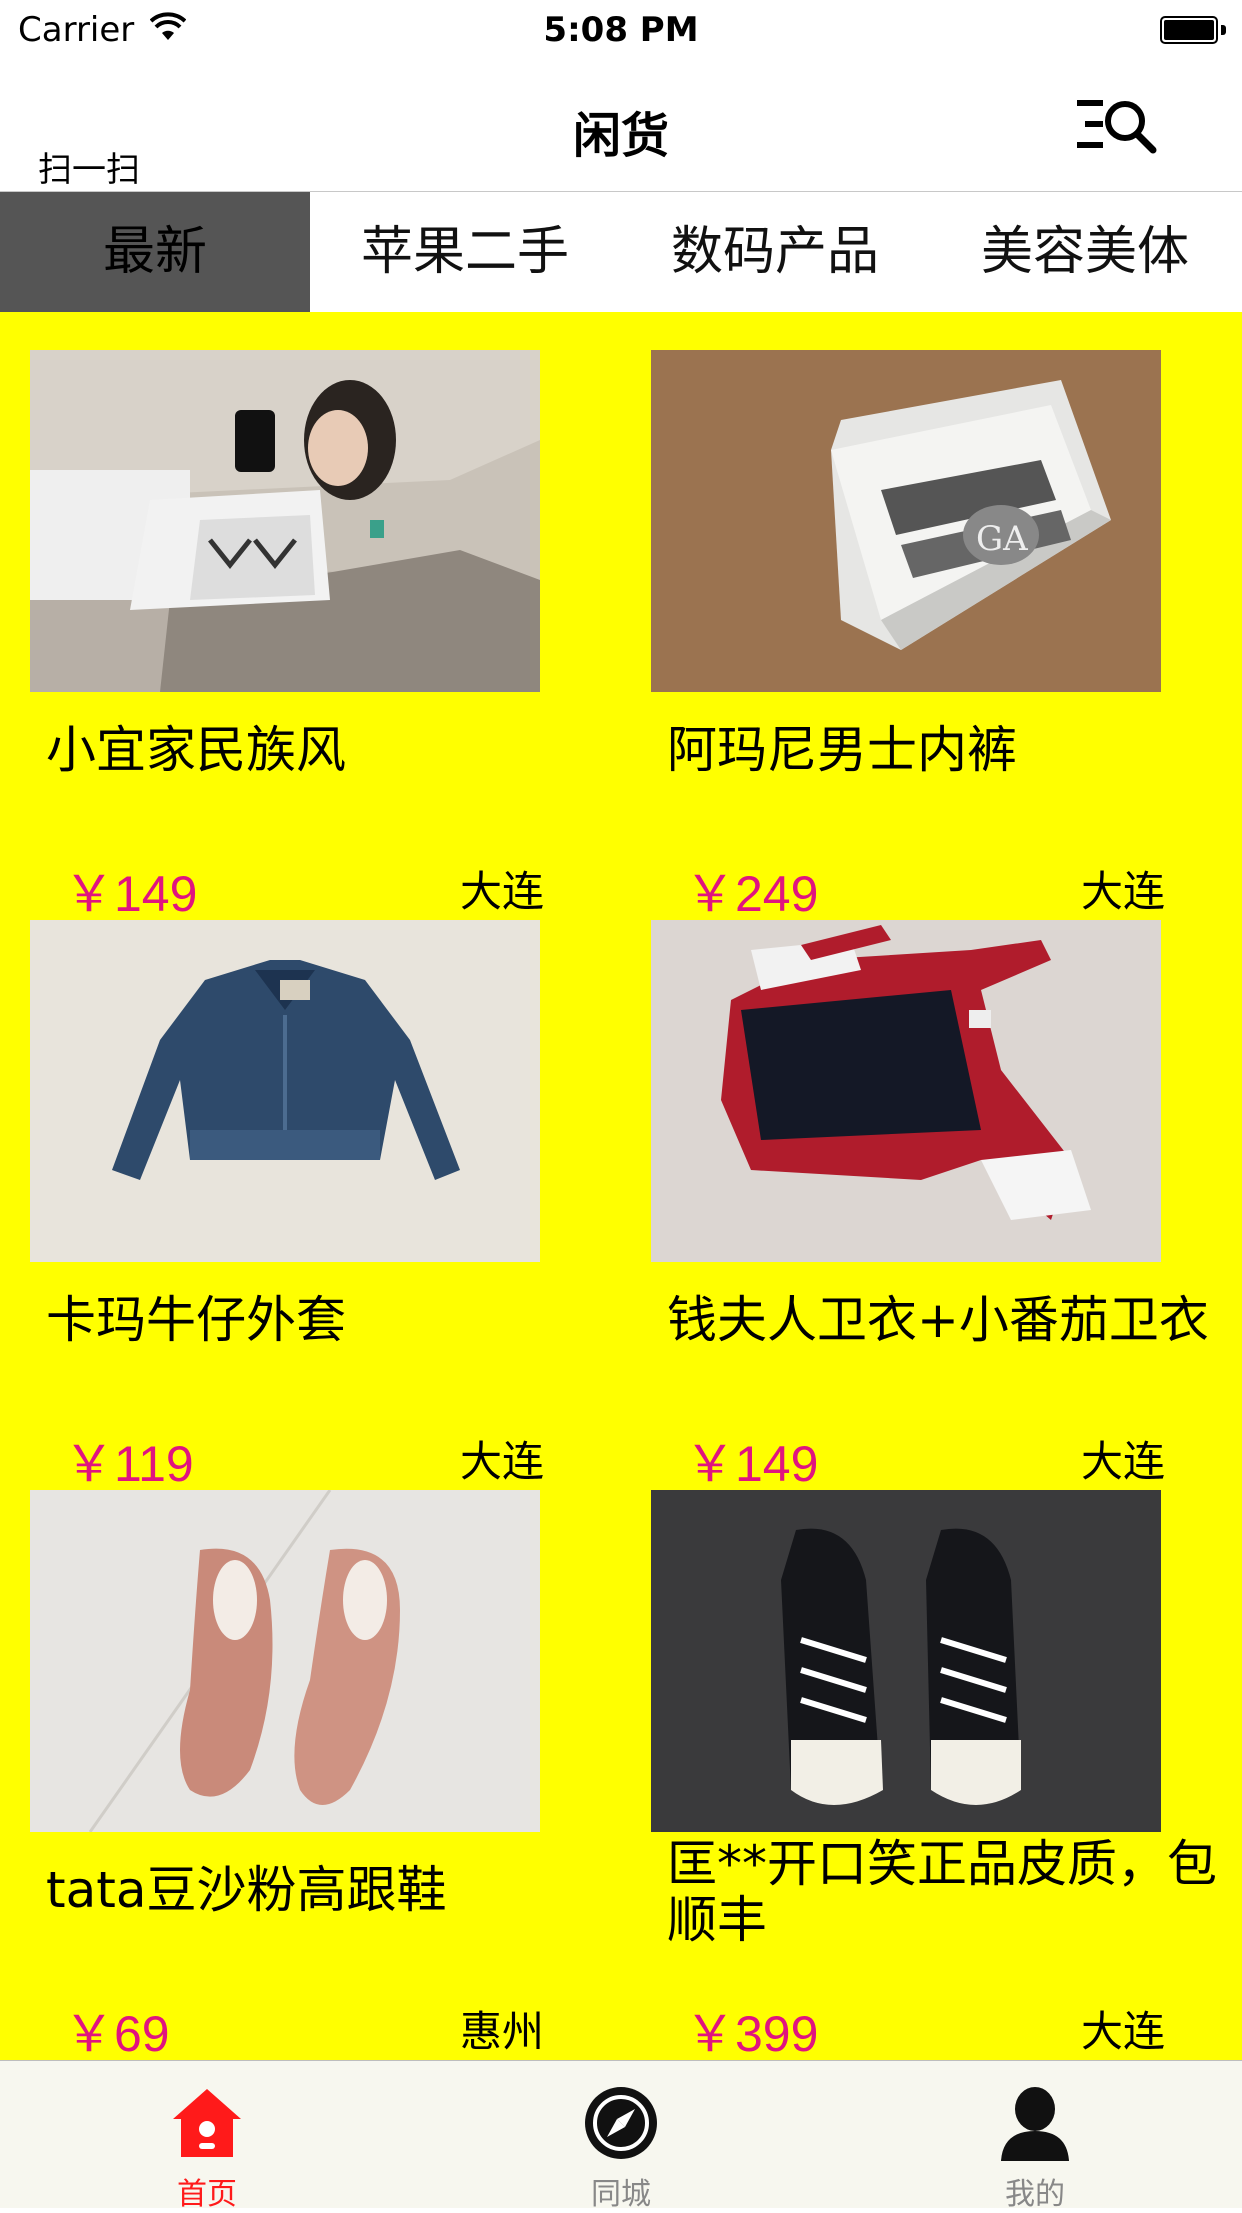 Image resolution: width=1242 pixels, height=2213 pixels. I want to click on product-card: 小宜家民族风 ￥149 大连, so click(330, 636).